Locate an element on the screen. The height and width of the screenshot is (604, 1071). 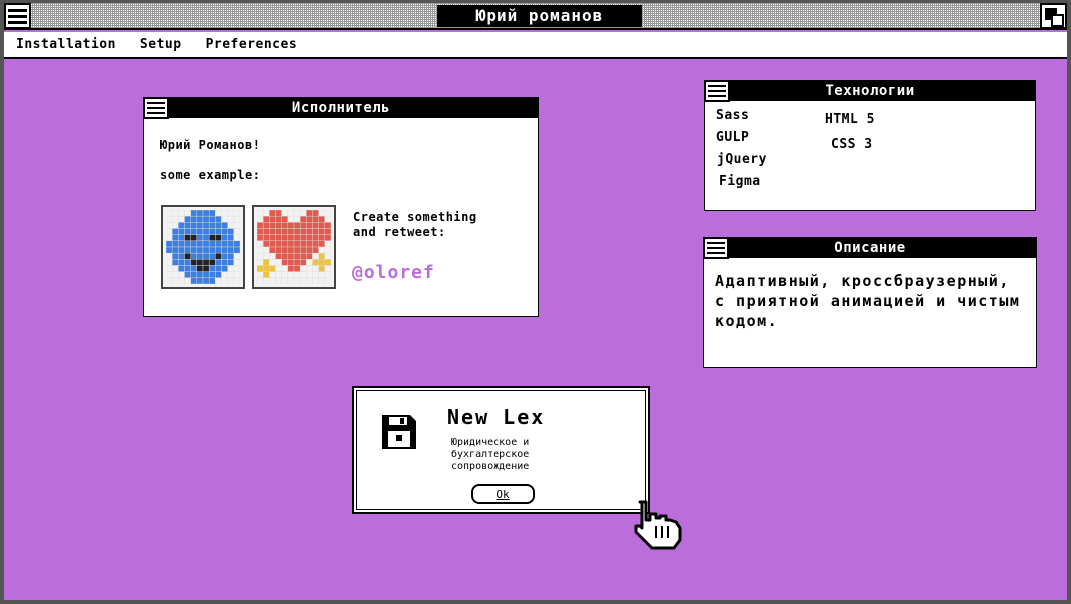
menu-bar: Installation Setup Preferences is located at coordinates (535, 45).